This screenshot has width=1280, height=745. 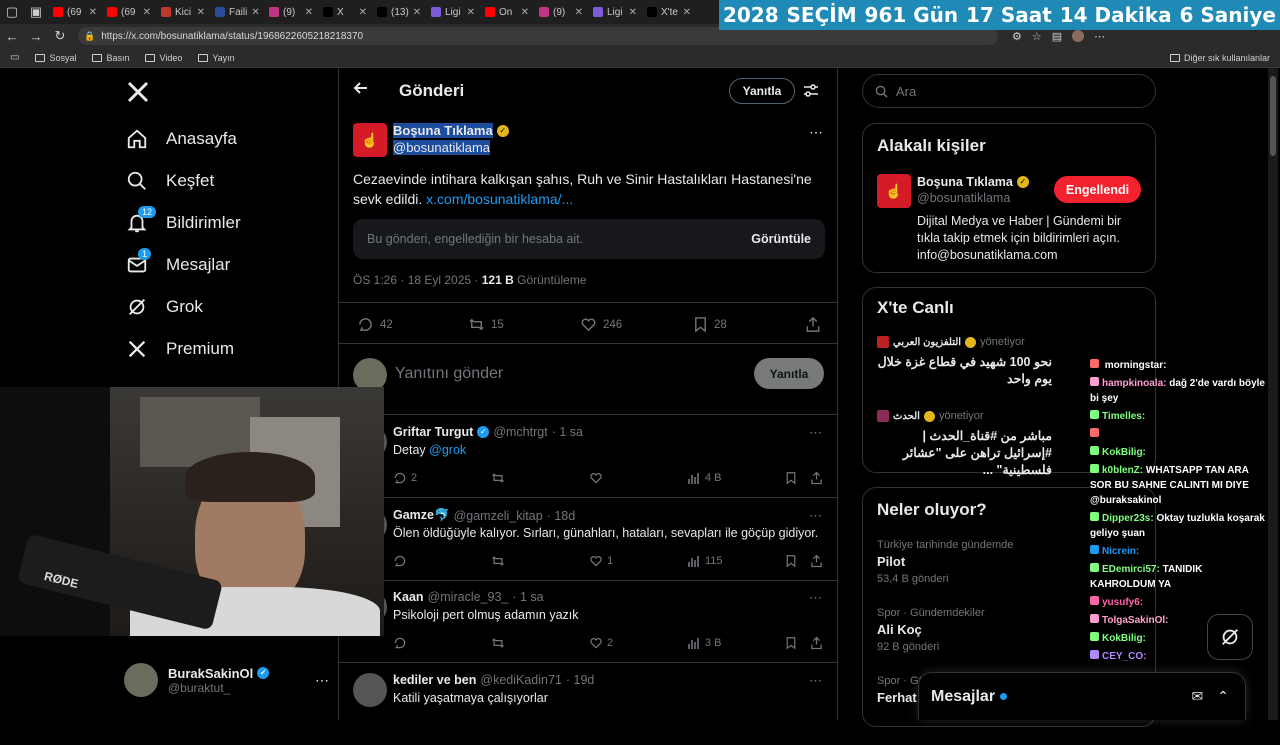 I want to click on reply-like-action, so click(x=598, y=478).